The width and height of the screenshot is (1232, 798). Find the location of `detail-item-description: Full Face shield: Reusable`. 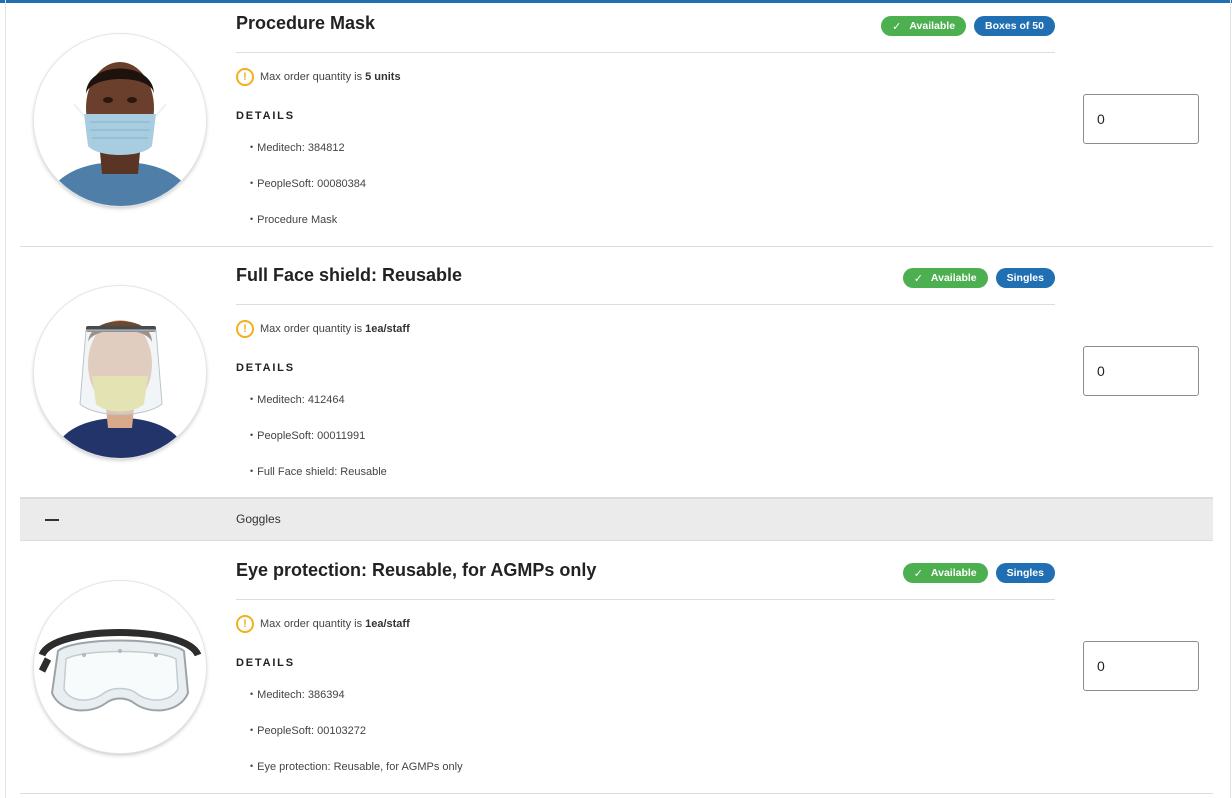

detail-item-description: Full Face shield: Reusable is located at coordinates (318, 472).